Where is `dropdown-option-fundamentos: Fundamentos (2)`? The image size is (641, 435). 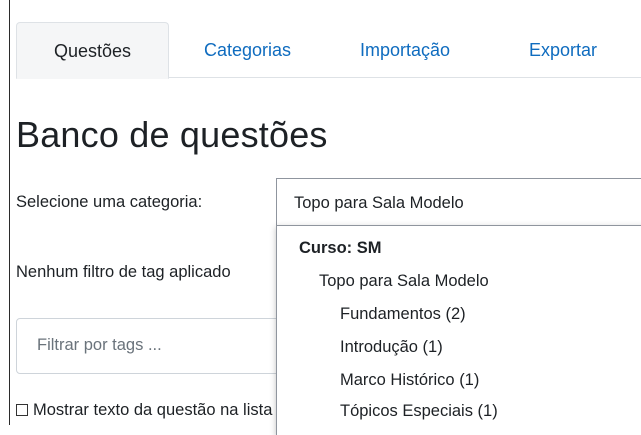
dropdown-option-fundamentos: Fundamentos (2) is located at coordinates (403, 314).